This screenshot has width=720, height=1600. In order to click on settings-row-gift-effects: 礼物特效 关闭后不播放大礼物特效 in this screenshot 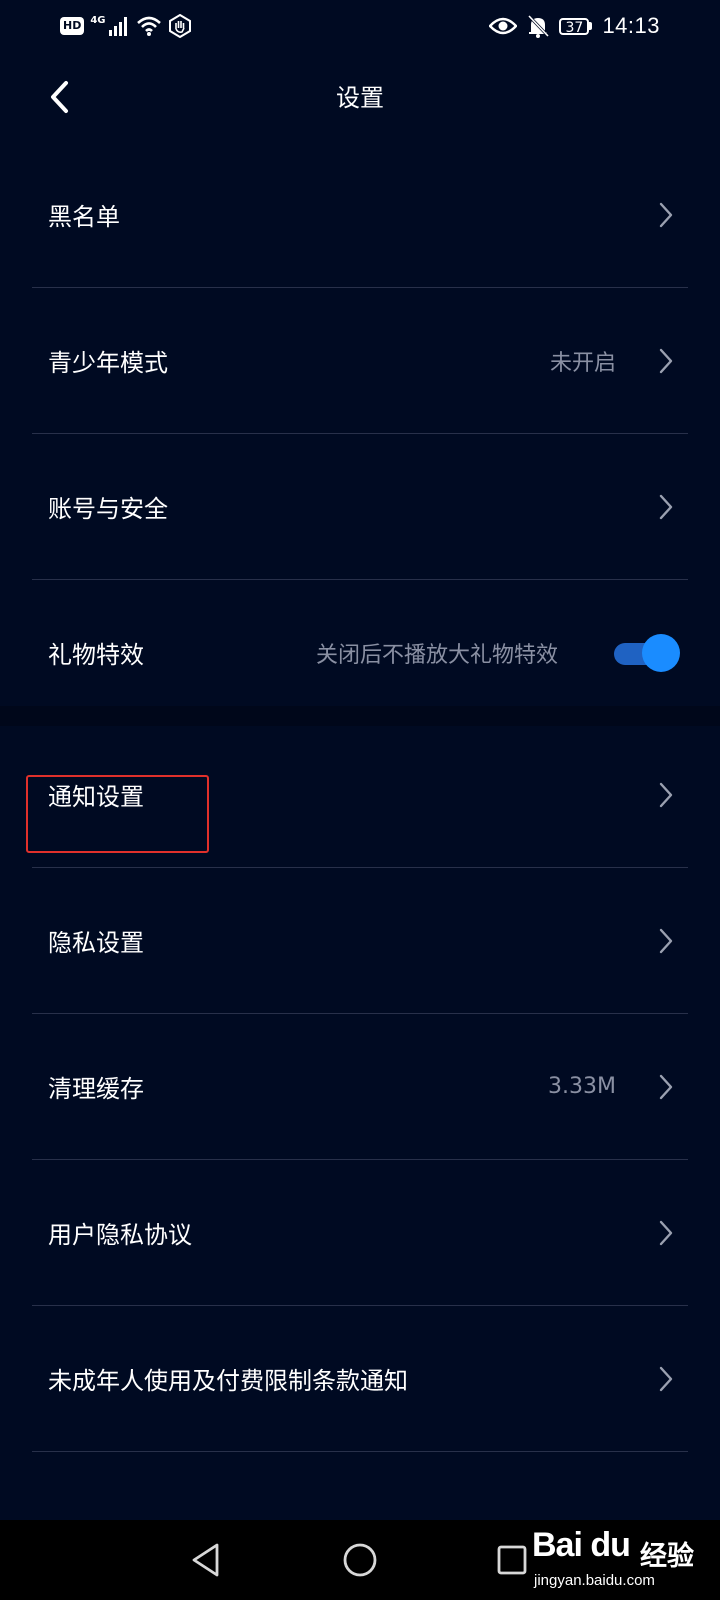, I will do `click(360, 652)`.